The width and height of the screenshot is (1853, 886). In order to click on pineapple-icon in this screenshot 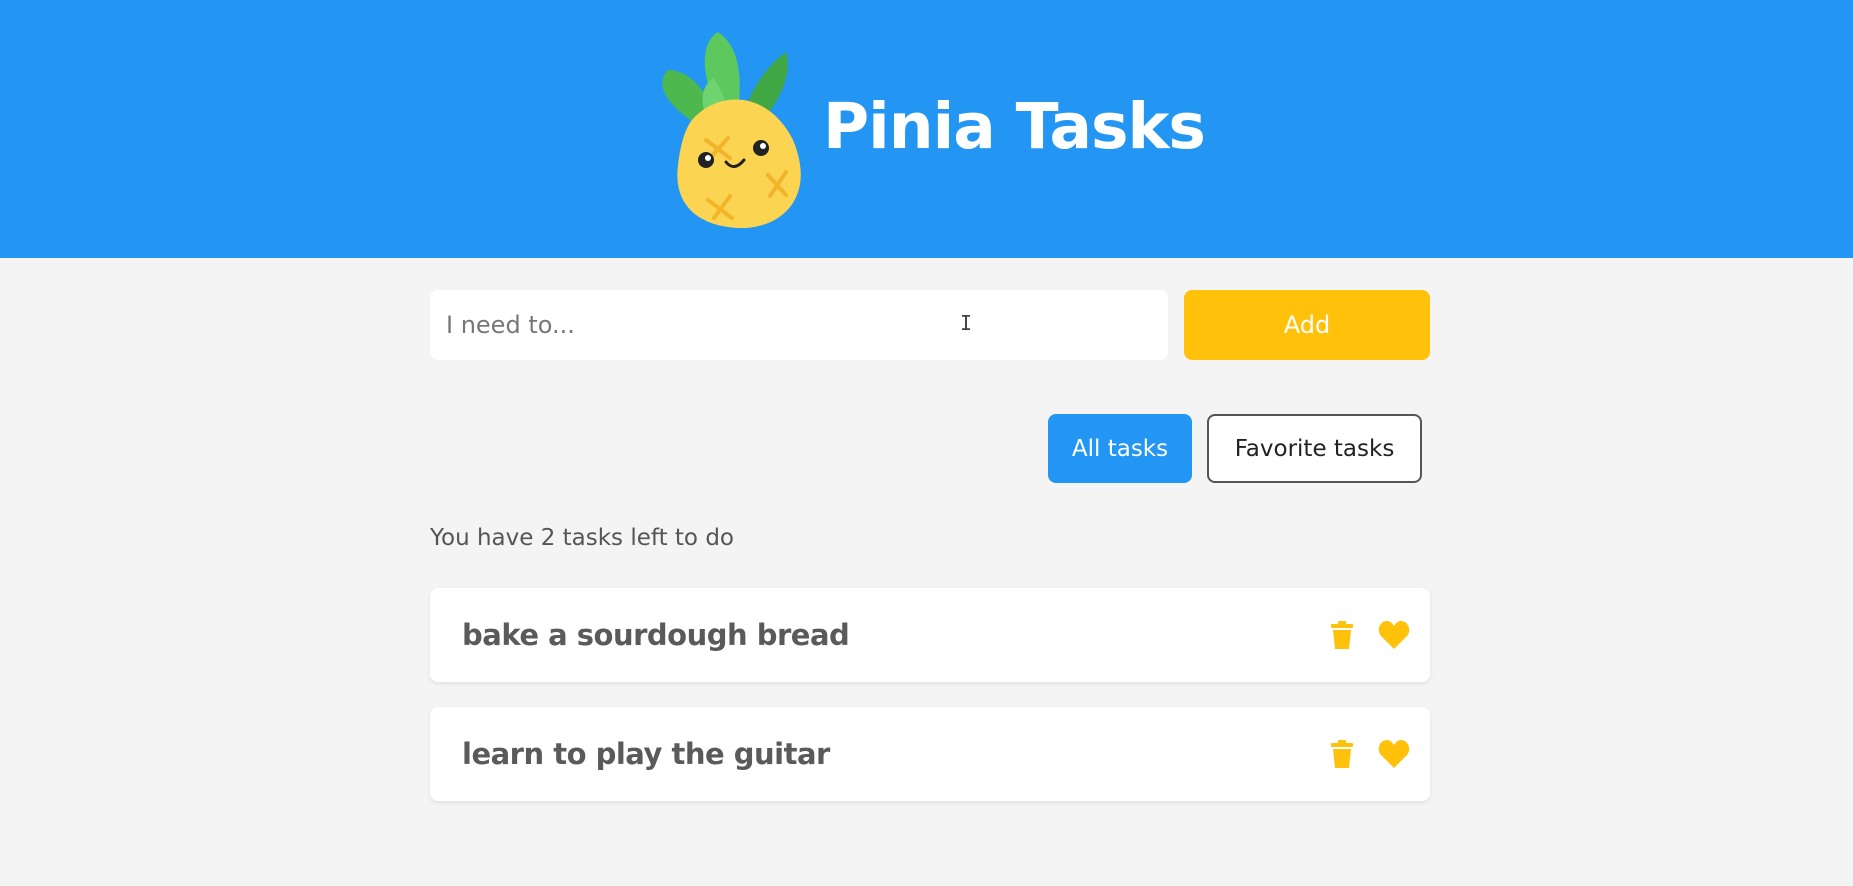, I will do `click(731, 130)`.